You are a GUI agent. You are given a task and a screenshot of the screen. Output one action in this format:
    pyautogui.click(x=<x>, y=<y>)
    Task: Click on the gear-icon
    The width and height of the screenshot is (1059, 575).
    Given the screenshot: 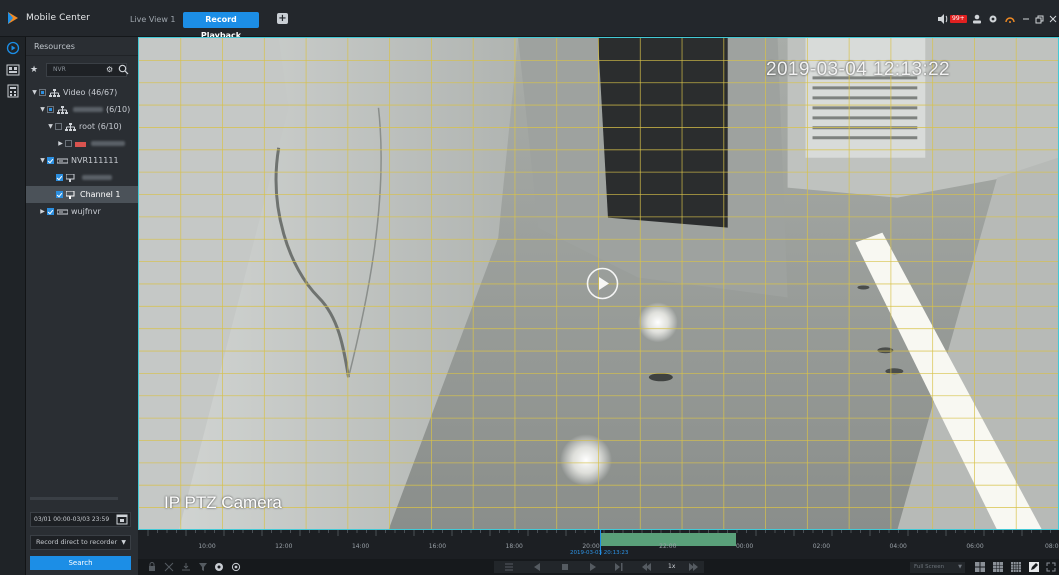 What is the action you would take?
    pyautogui.click(x=993, y=19)
    